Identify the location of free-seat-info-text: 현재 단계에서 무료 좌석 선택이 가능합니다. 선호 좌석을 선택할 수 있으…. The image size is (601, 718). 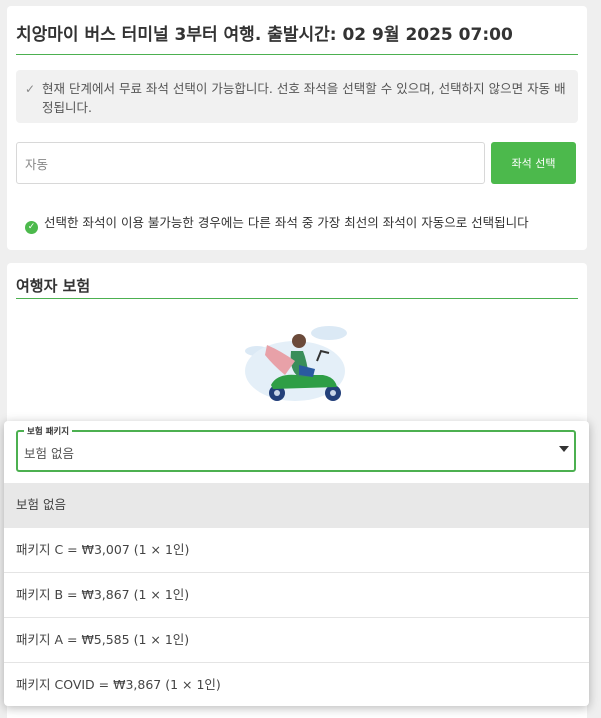
(304, 98).